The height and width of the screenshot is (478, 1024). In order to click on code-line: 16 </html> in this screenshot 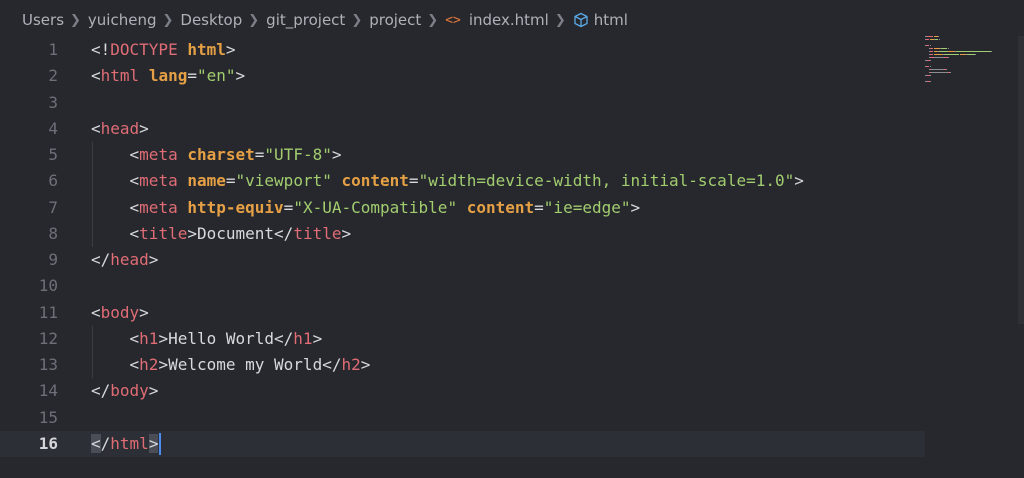, I will do `click(462, 443)`.